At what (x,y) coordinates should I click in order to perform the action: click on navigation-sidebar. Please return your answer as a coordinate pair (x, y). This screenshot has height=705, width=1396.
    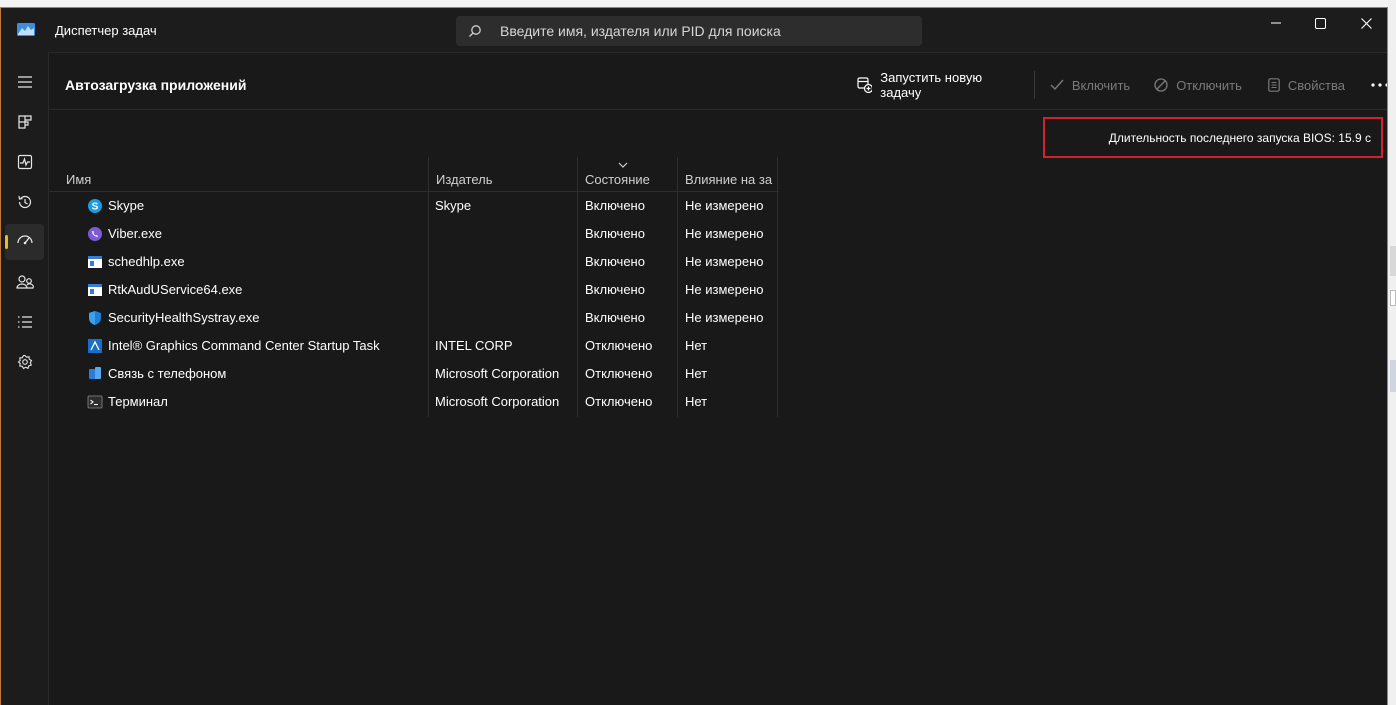
    Looking at the image, I should click on (24, 378).